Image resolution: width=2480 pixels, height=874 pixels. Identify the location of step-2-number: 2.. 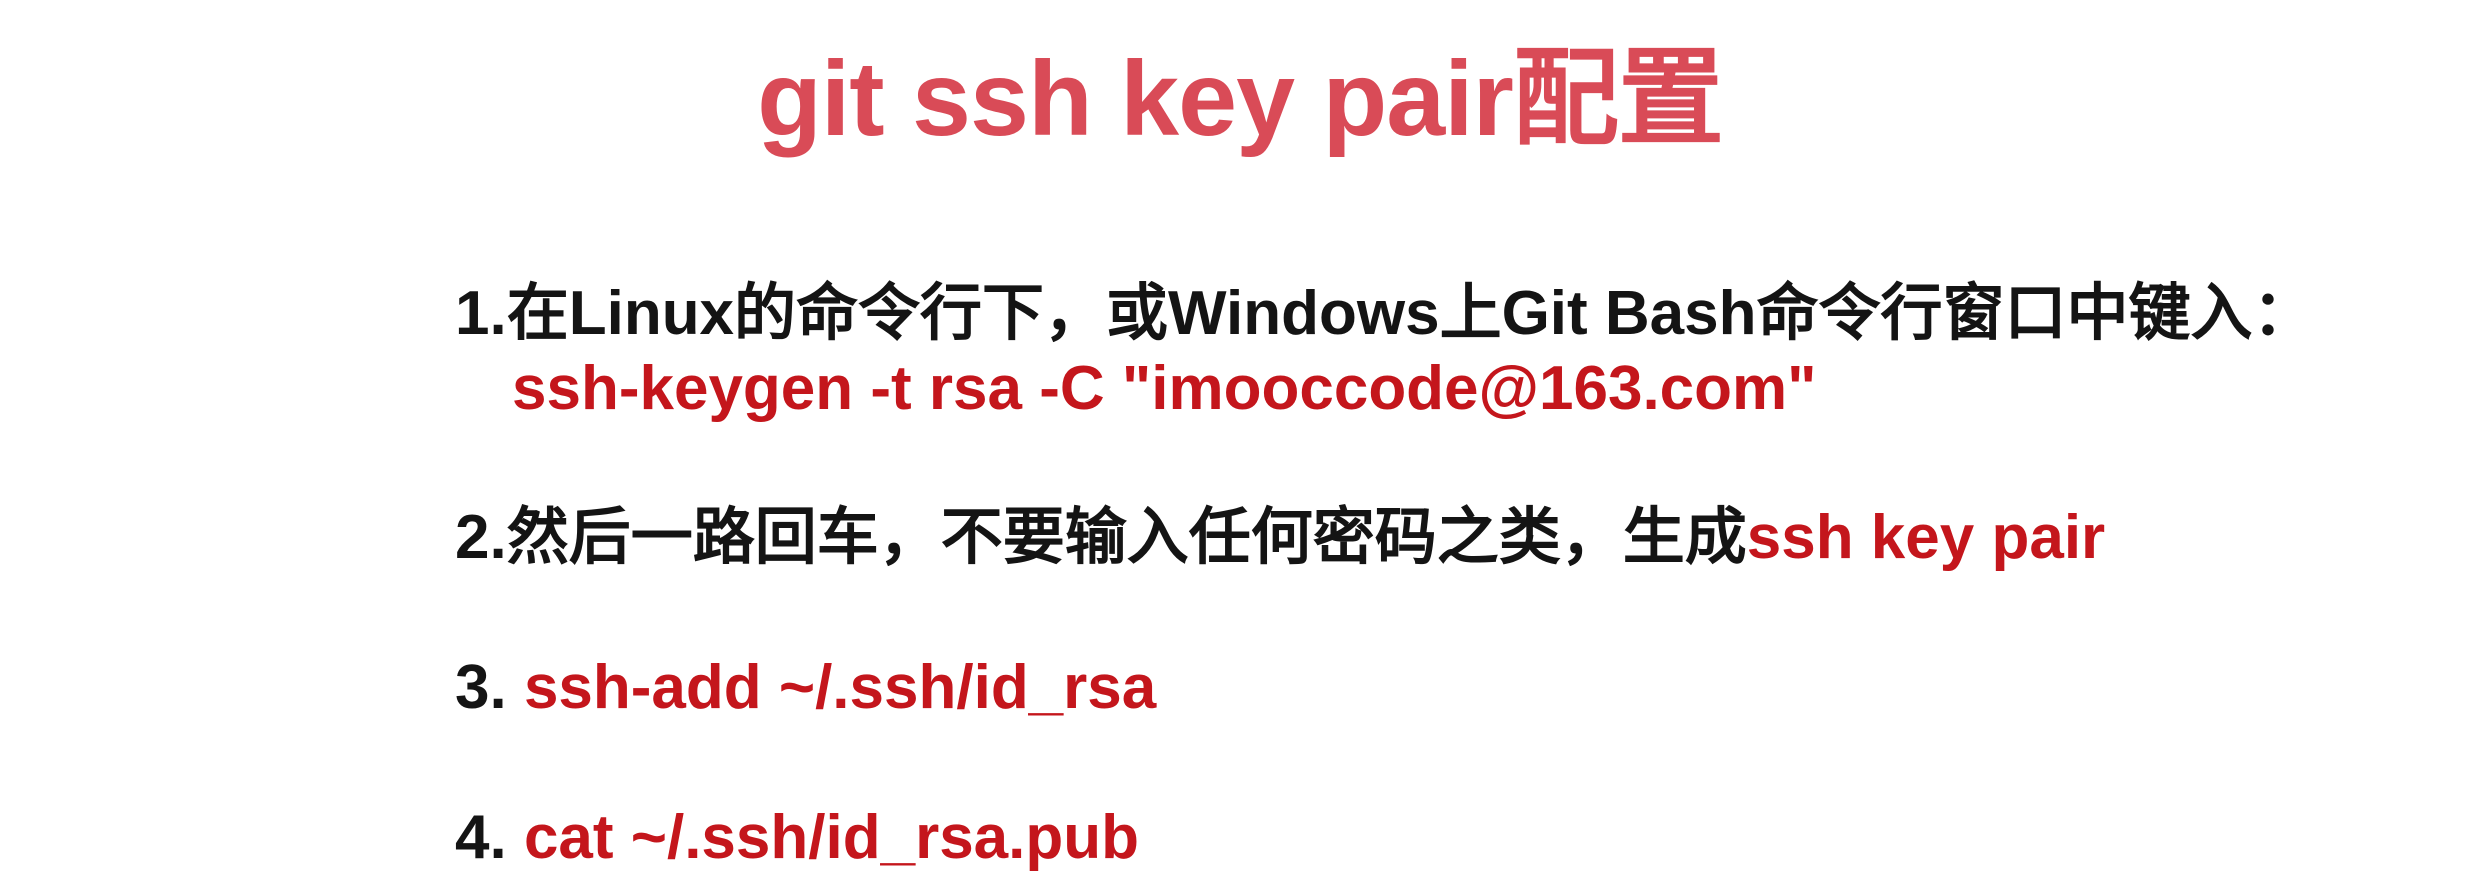
(481, 537).